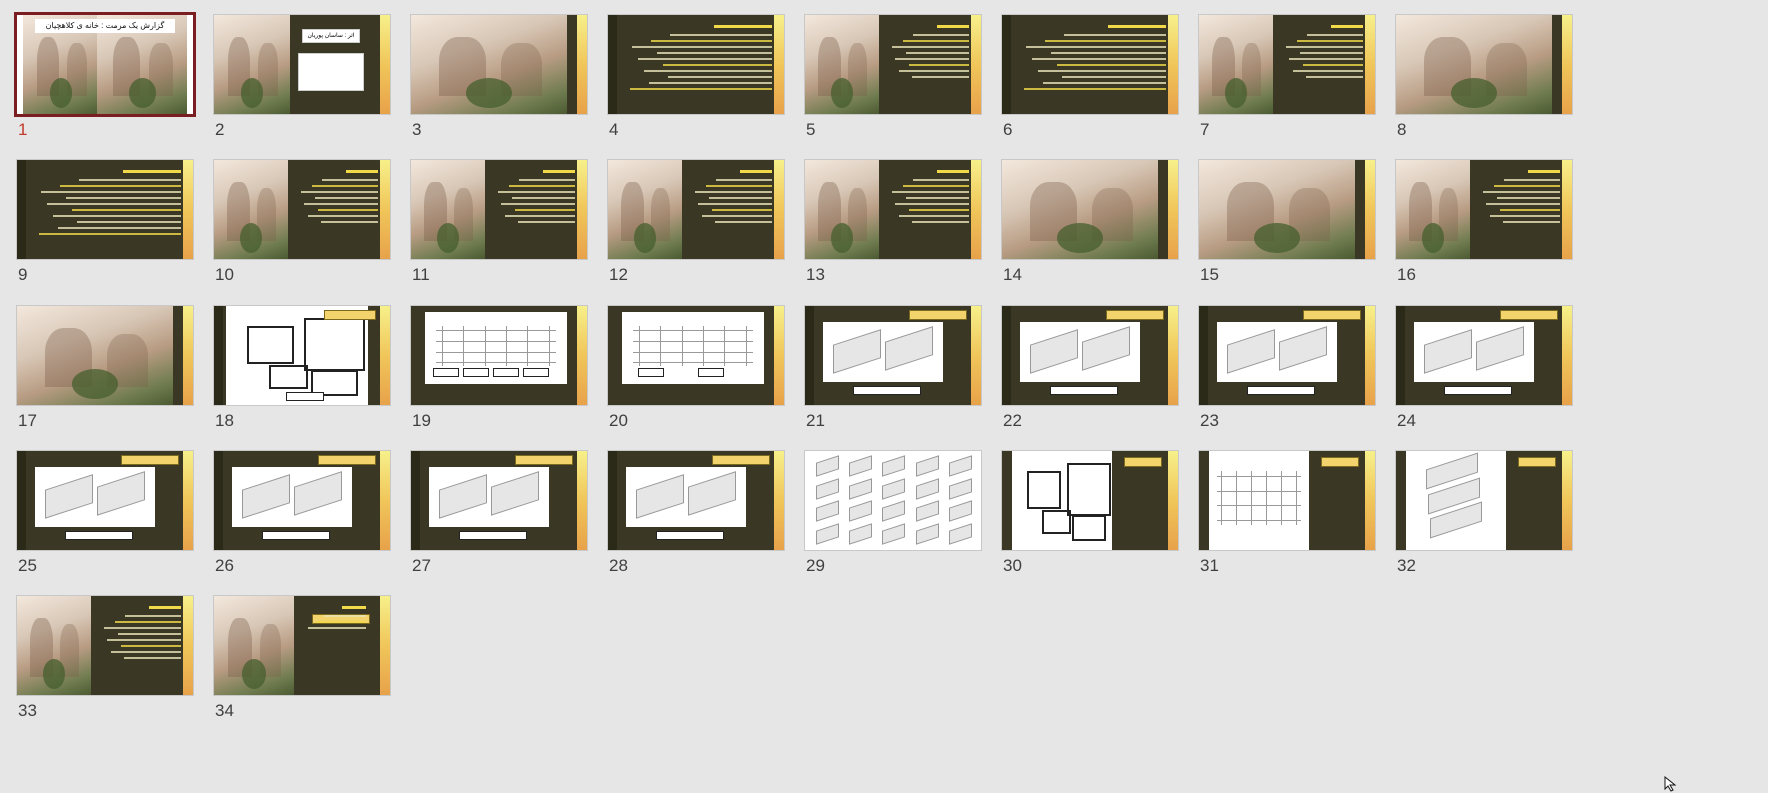 The image size is (1768, 793). Describe the element at coordinates (448, 238) in the screenshot. I see `photo-plant` at that location.